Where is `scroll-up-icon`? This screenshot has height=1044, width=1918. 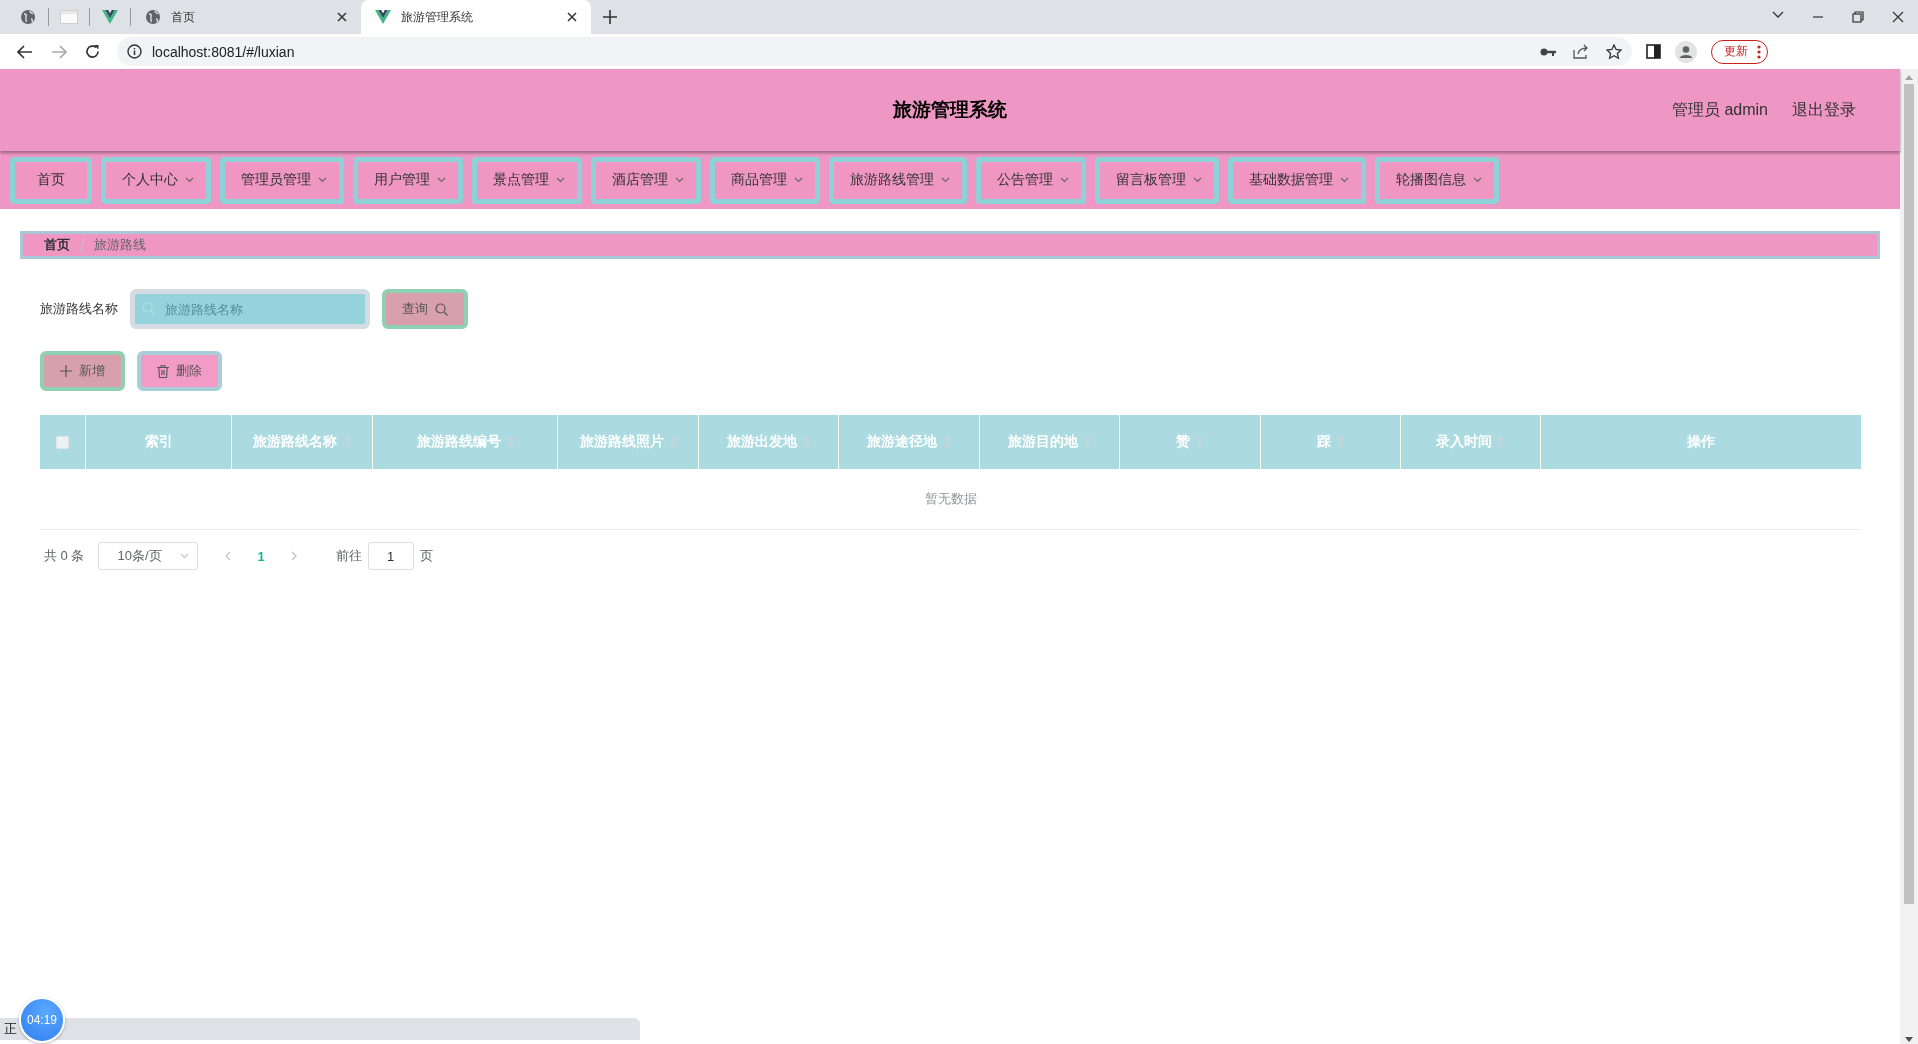 scroll-up-icon is located at coordinates (1909, 77).